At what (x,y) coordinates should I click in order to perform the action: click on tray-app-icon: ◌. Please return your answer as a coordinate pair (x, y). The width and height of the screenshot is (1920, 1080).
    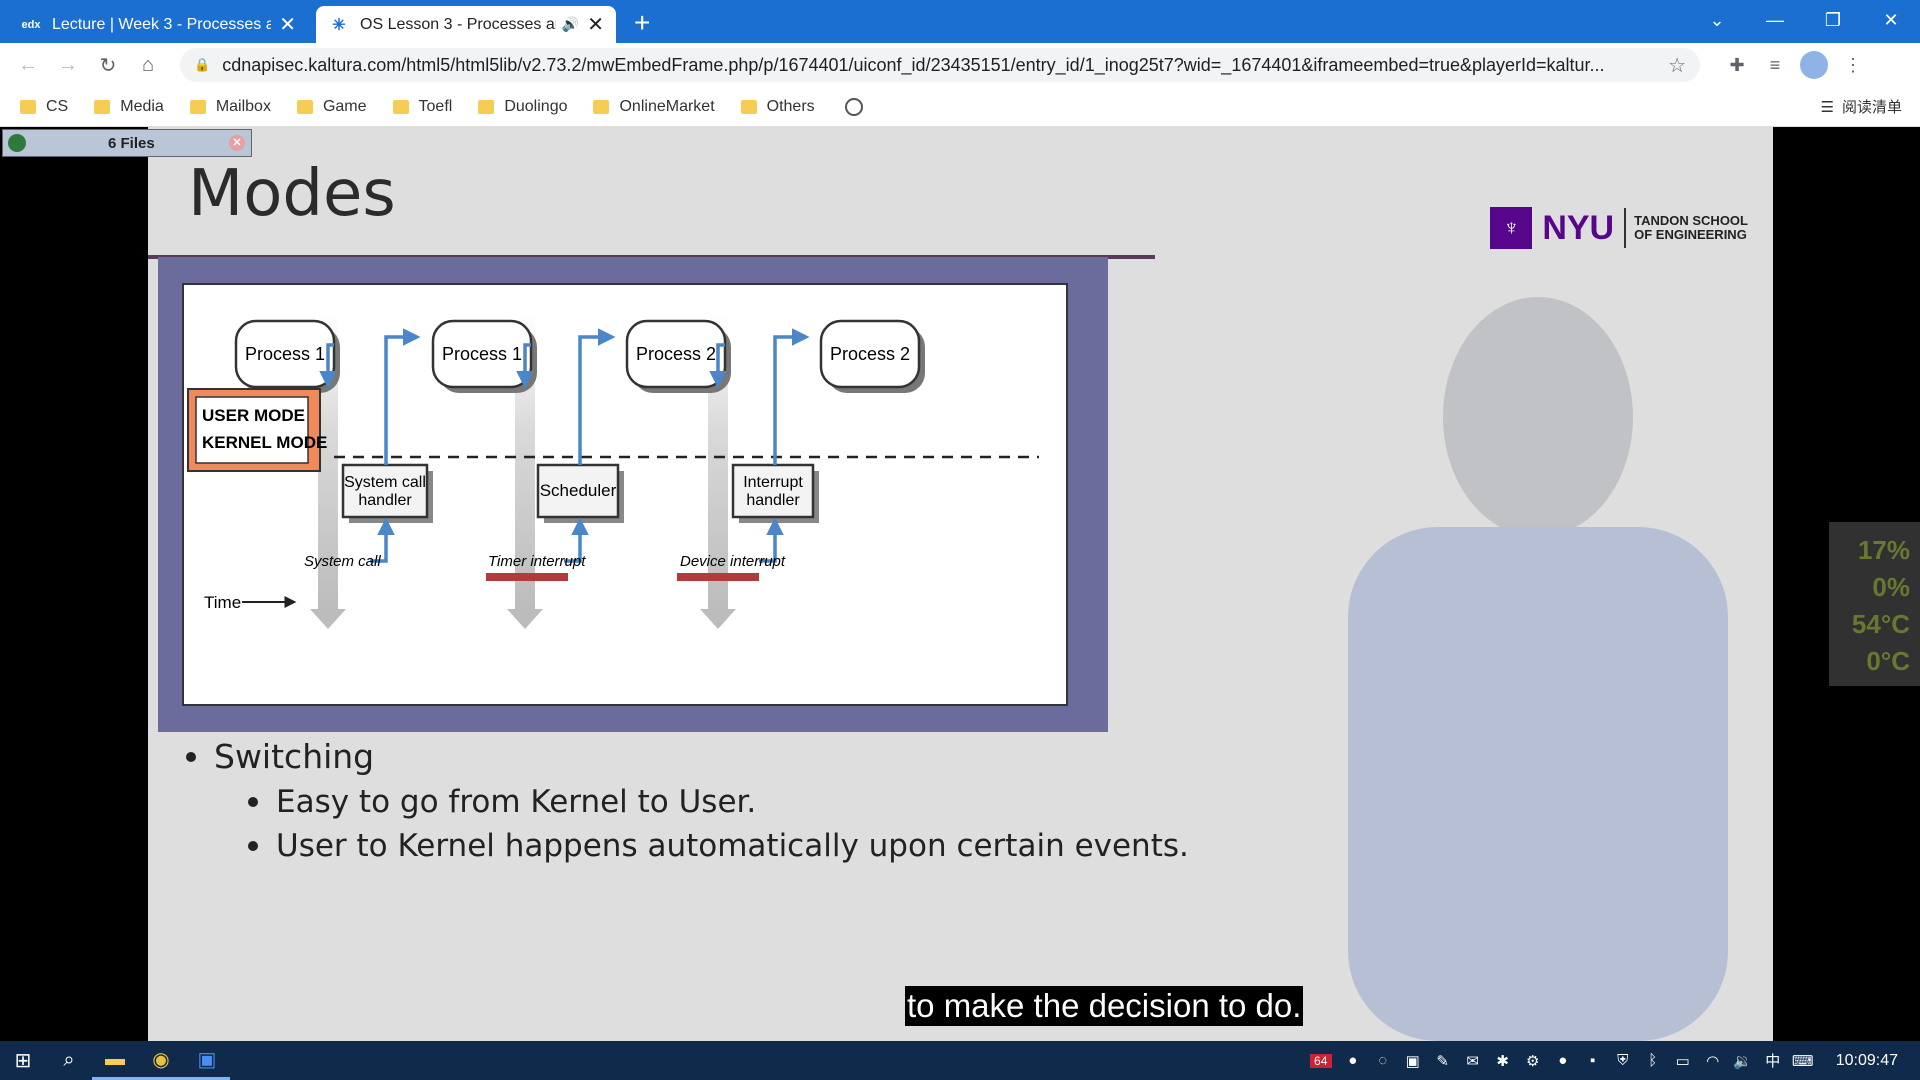
    Looking at the image, I should click on (1383, 1060).